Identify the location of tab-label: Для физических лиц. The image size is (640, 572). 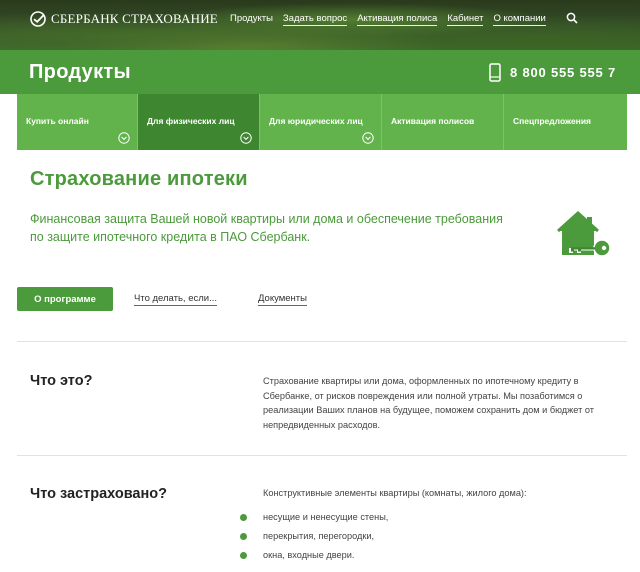
(191, 121).